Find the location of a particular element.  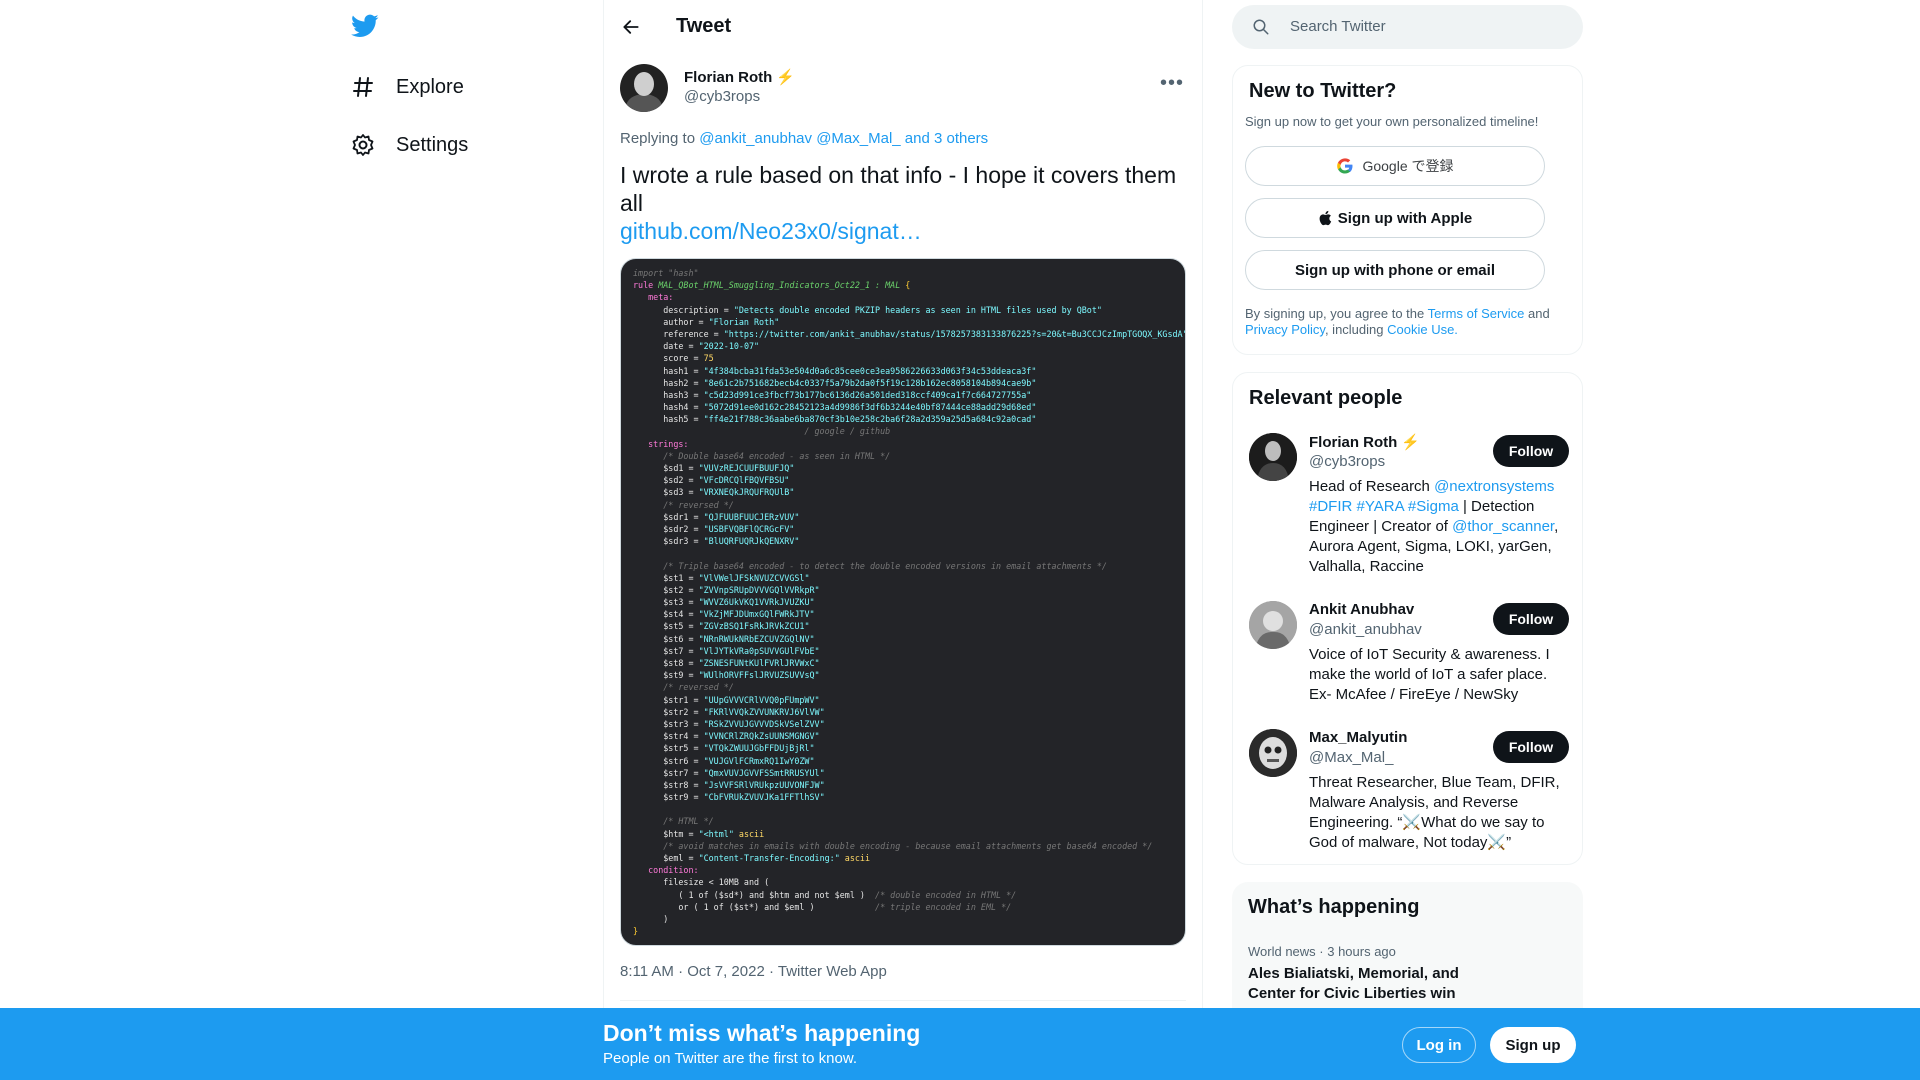

code-line: $str5 = "VTQkZWUUJGbFFDUjBjRl" is located at coordinates (903, 748).